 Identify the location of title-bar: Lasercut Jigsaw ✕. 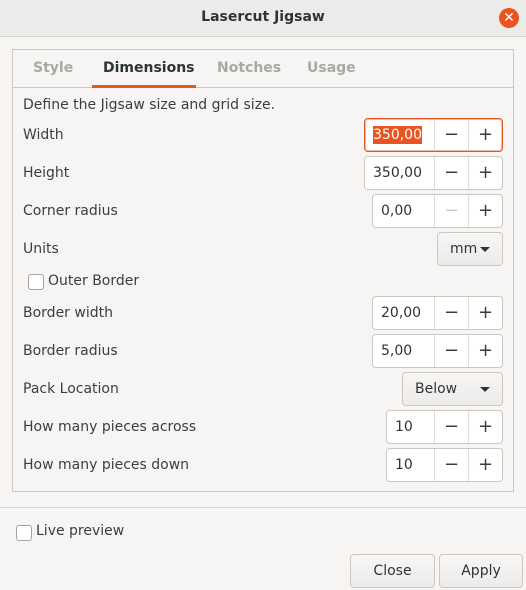
(263, 18).